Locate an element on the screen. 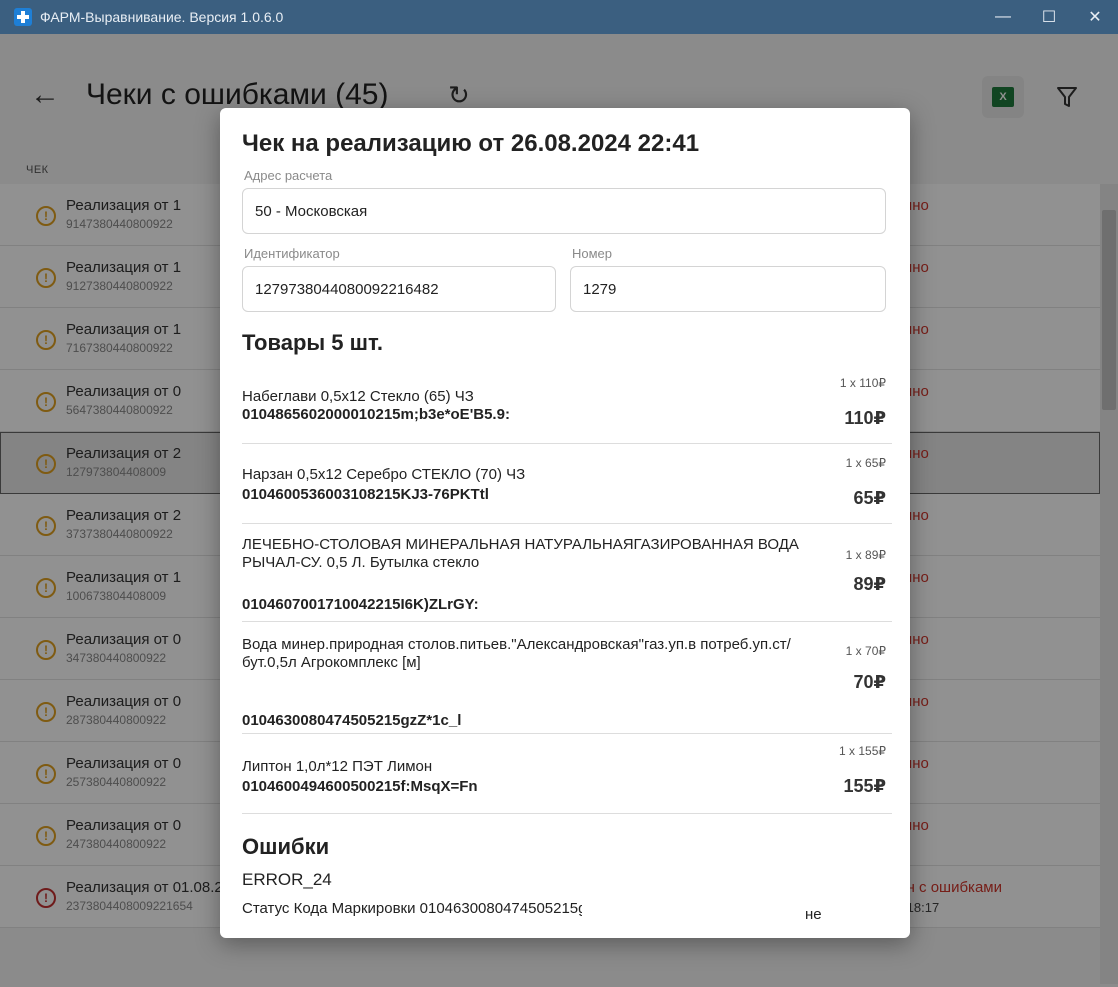  goods-sum: 155₽ is located at coordinates (864, 786).